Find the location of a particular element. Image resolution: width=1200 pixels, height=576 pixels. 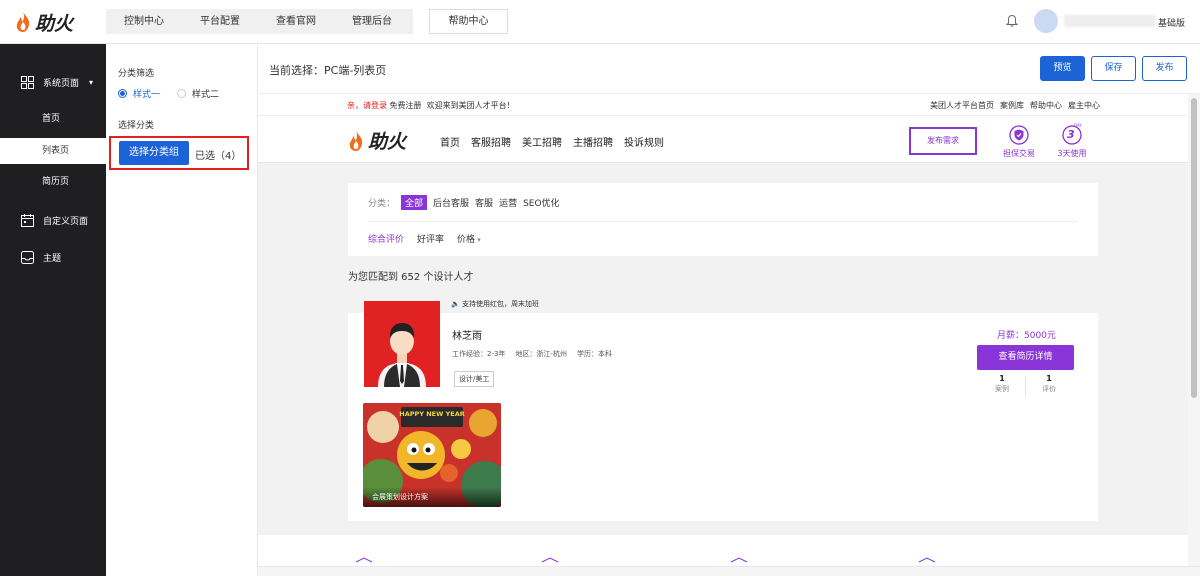

editor-header: 当前选择：PC端-列表页 预览 保存 发布 is located at coordinates (729, 69).